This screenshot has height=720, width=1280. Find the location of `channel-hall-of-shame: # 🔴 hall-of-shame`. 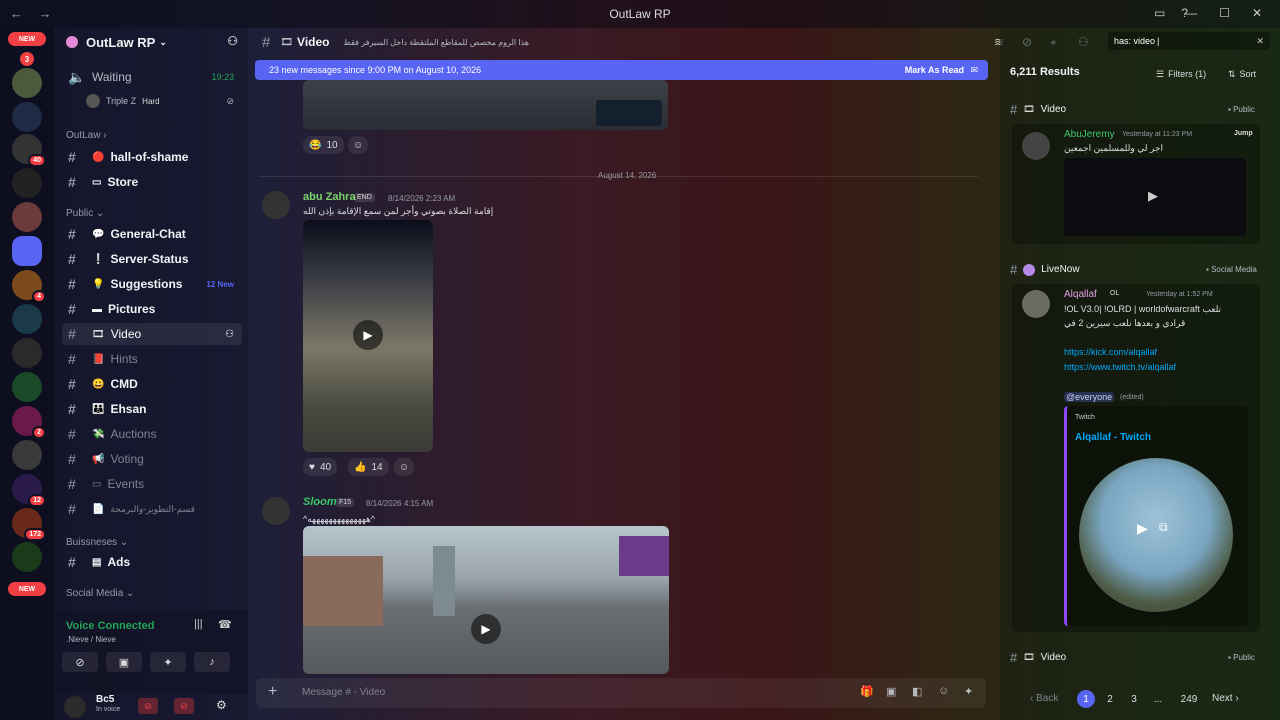

channel-hall-of-shame: # 🔴 hall-of-shame is located at coordinates (152, 157).